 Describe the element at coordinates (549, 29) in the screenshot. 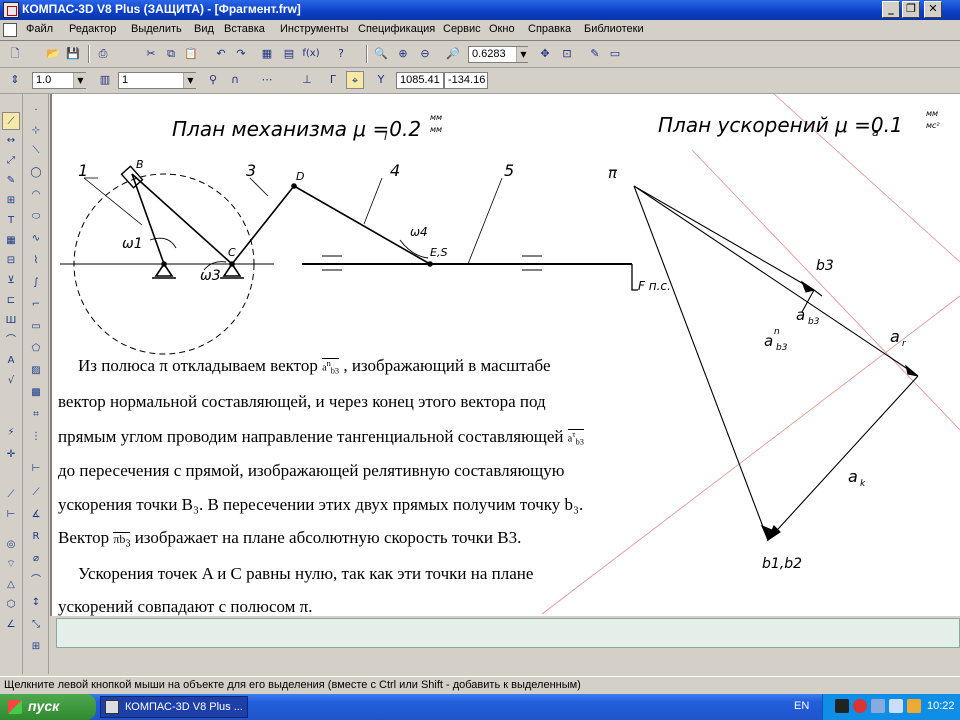

I see `menu-help: Справка` at that location.